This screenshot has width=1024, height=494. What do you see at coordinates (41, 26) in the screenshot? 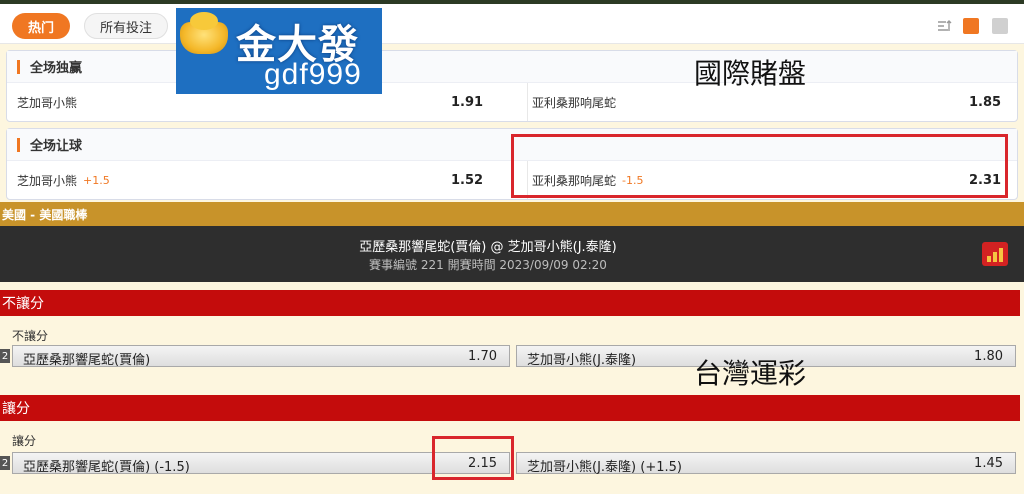
I see `tab-hot: 热门` at bounding box center [41, 26].